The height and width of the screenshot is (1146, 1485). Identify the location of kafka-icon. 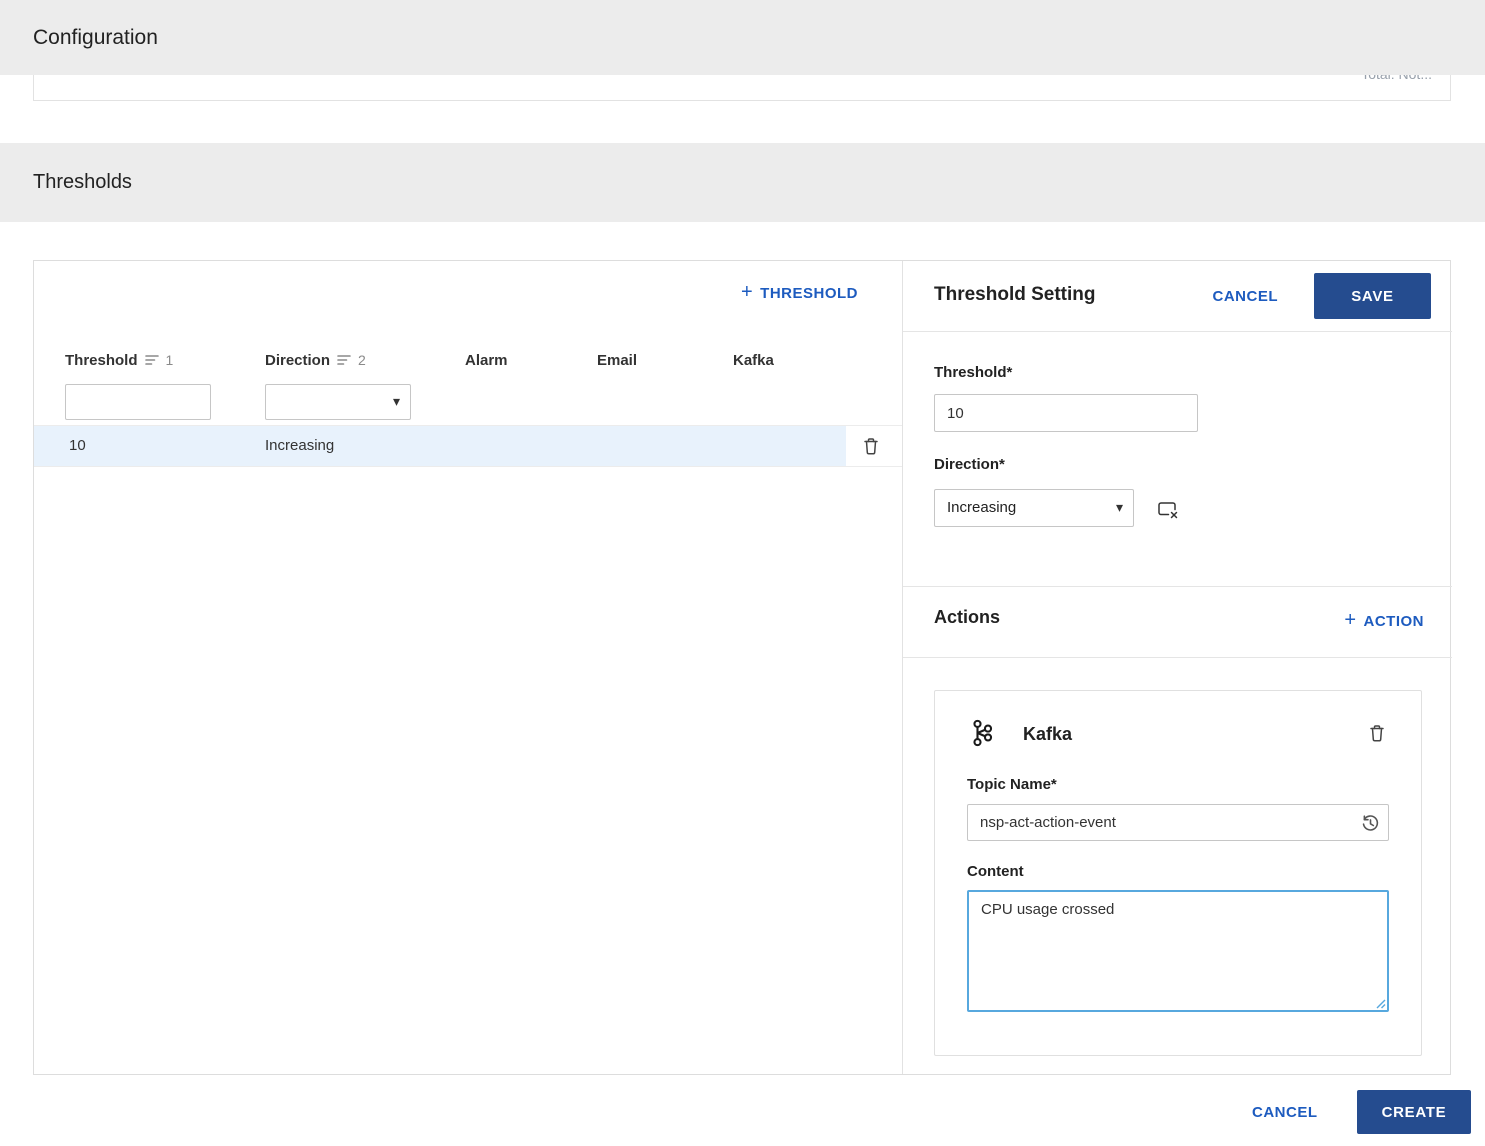
(982, 734).